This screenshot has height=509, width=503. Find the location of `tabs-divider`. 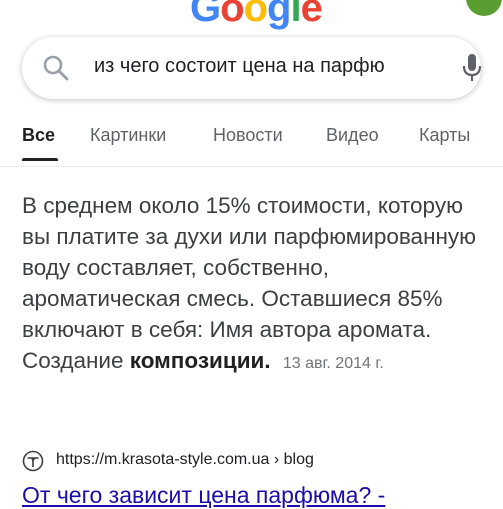

tabs-divider is located at coordinates (251, 166).